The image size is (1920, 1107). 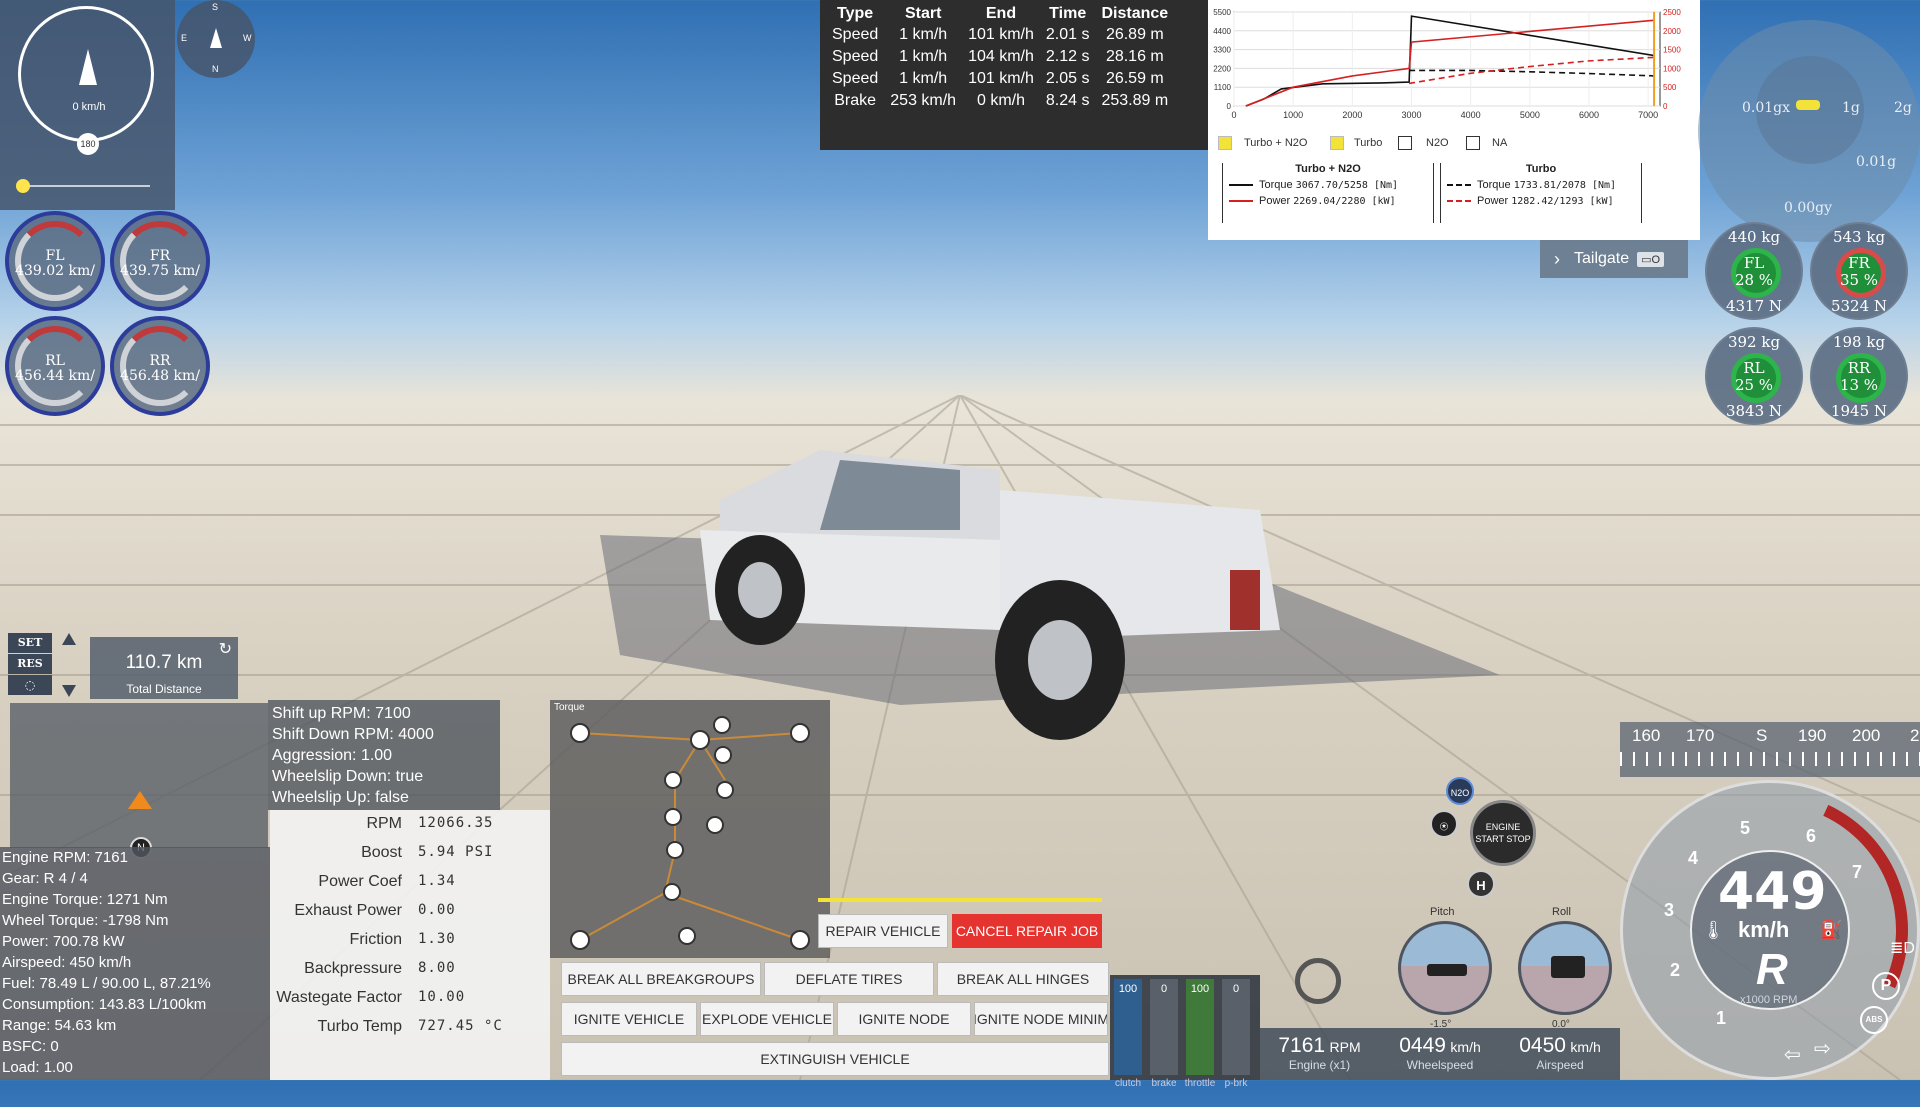 I want to click on explode-vehicle-button: EXPLODE VEHICLE, so click(x=767, y=1019).